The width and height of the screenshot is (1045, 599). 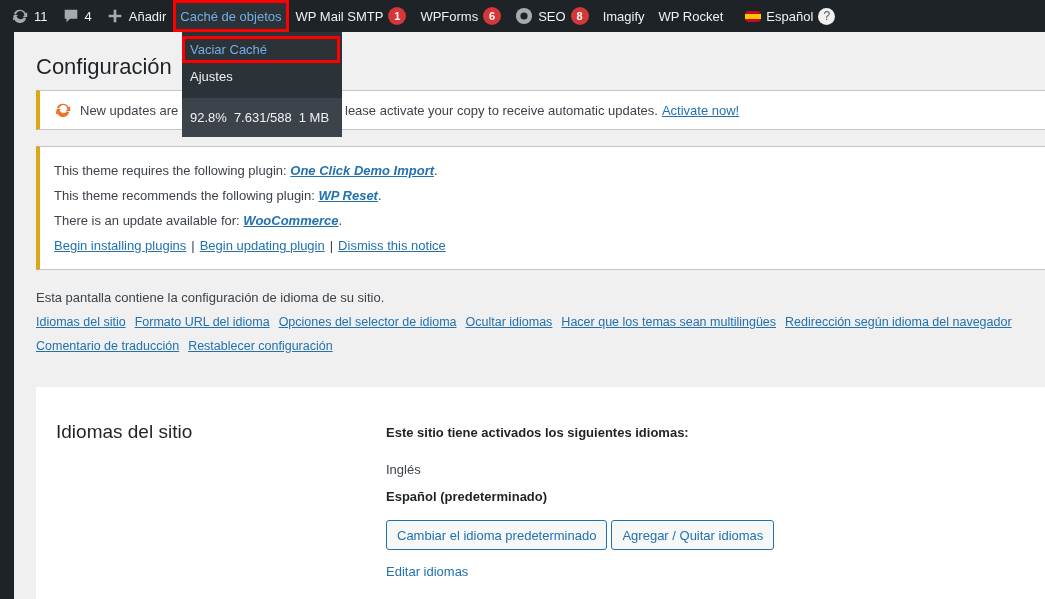 I want to click on help-icon: ?, so click(x=827, y=16).